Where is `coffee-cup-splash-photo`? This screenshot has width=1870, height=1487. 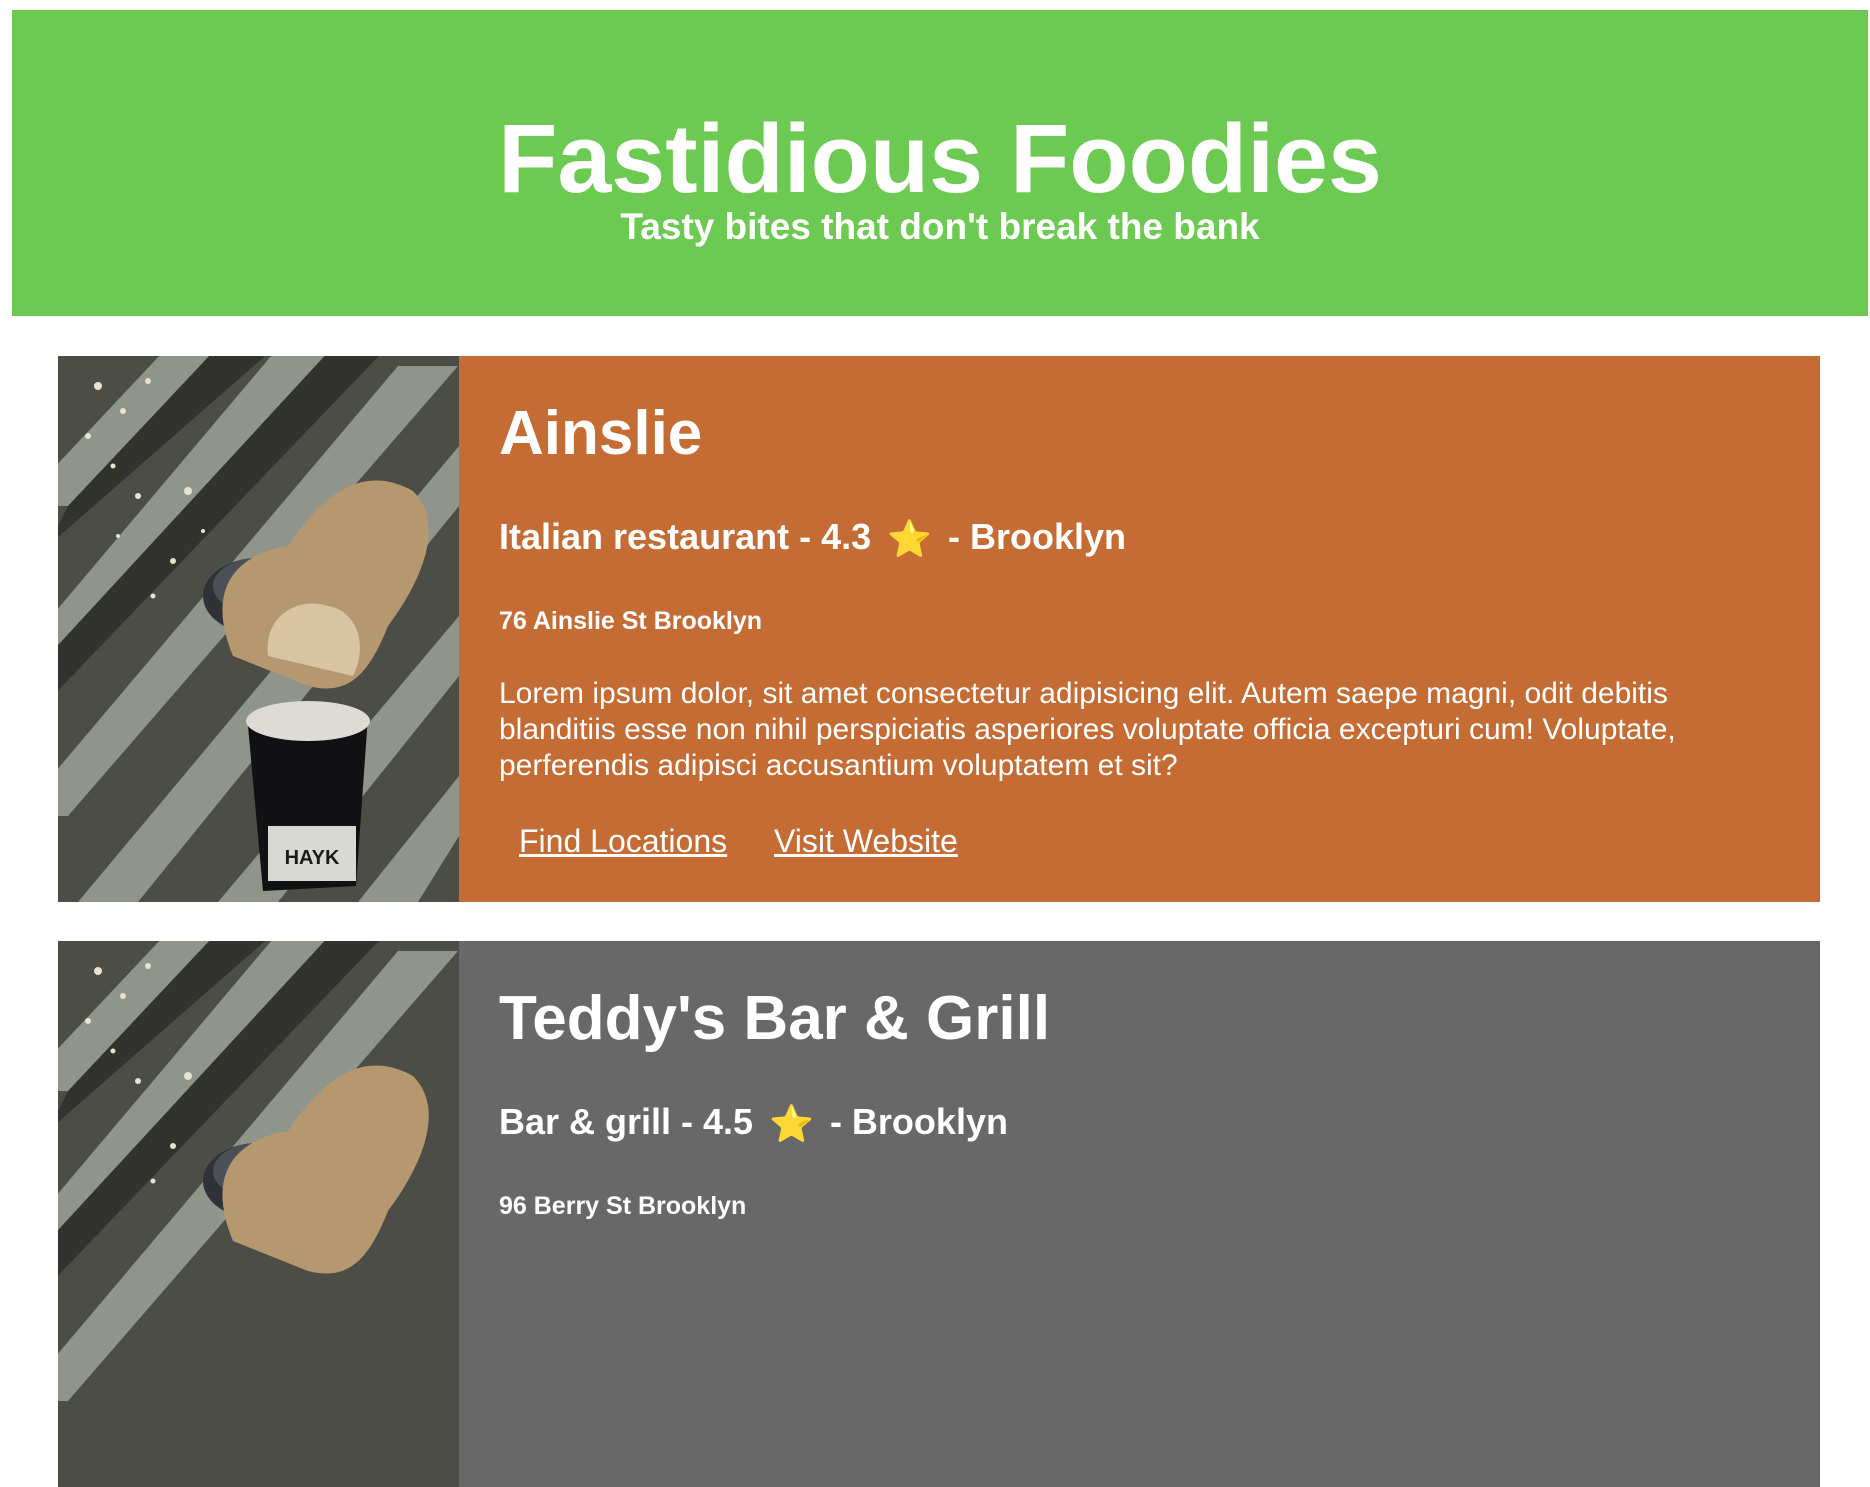
coffee-cup-splash-photo is located at coordinates (258, 1214).